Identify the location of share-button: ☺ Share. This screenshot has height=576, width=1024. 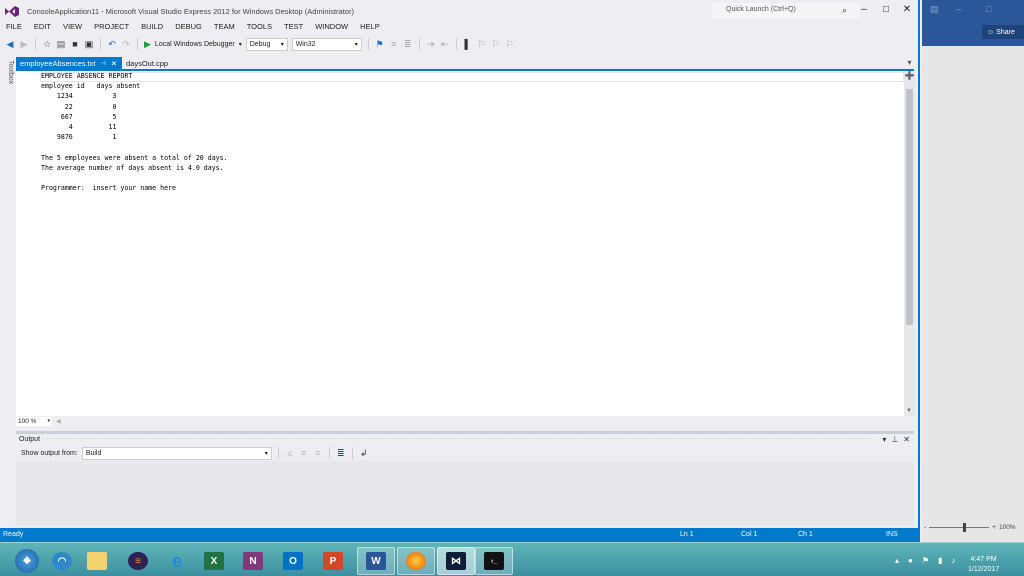
(1003, 32).